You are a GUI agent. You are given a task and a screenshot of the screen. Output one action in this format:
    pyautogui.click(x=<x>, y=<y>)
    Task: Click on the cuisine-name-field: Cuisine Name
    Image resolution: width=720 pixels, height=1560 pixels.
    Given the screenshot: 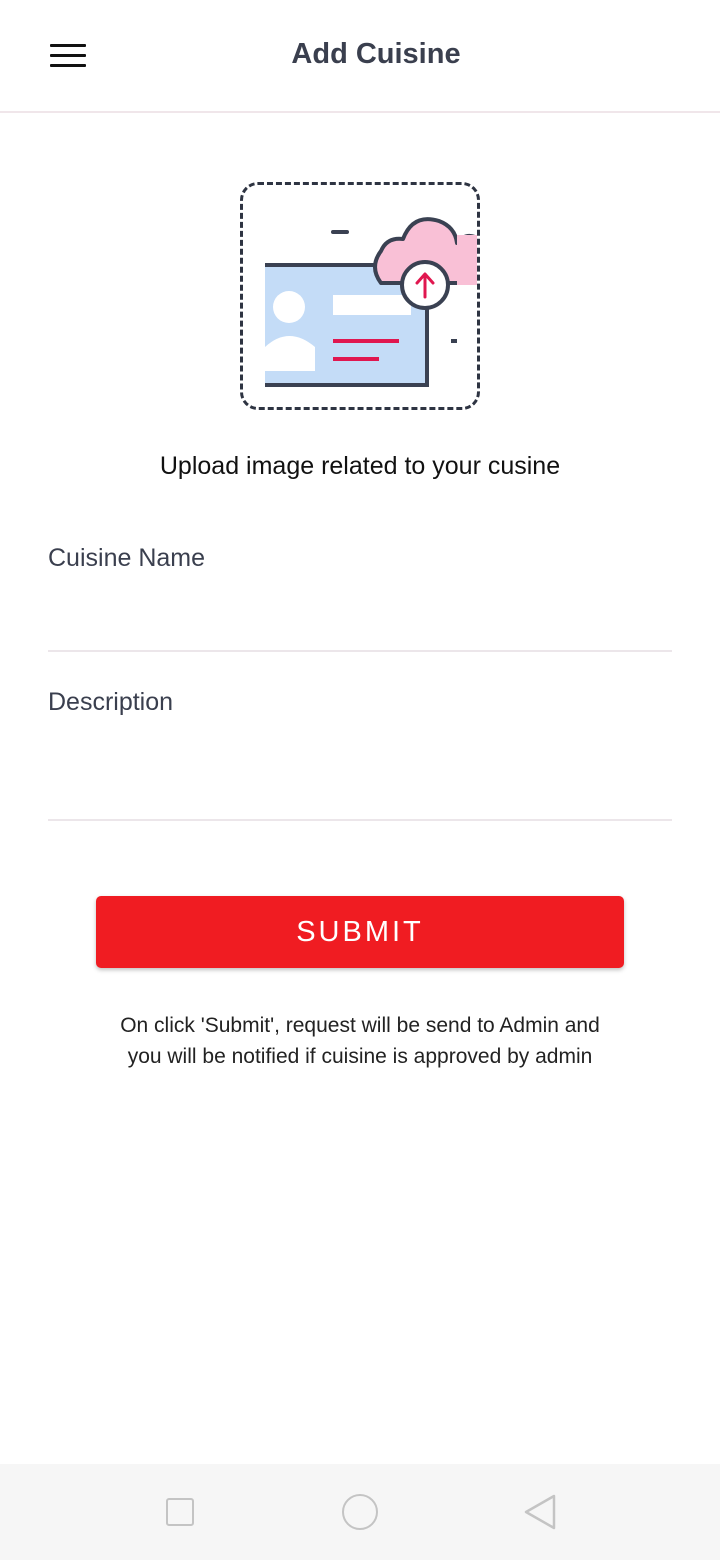 What is the action you would take?
    pyautogui.click(x=360, y=598)
    